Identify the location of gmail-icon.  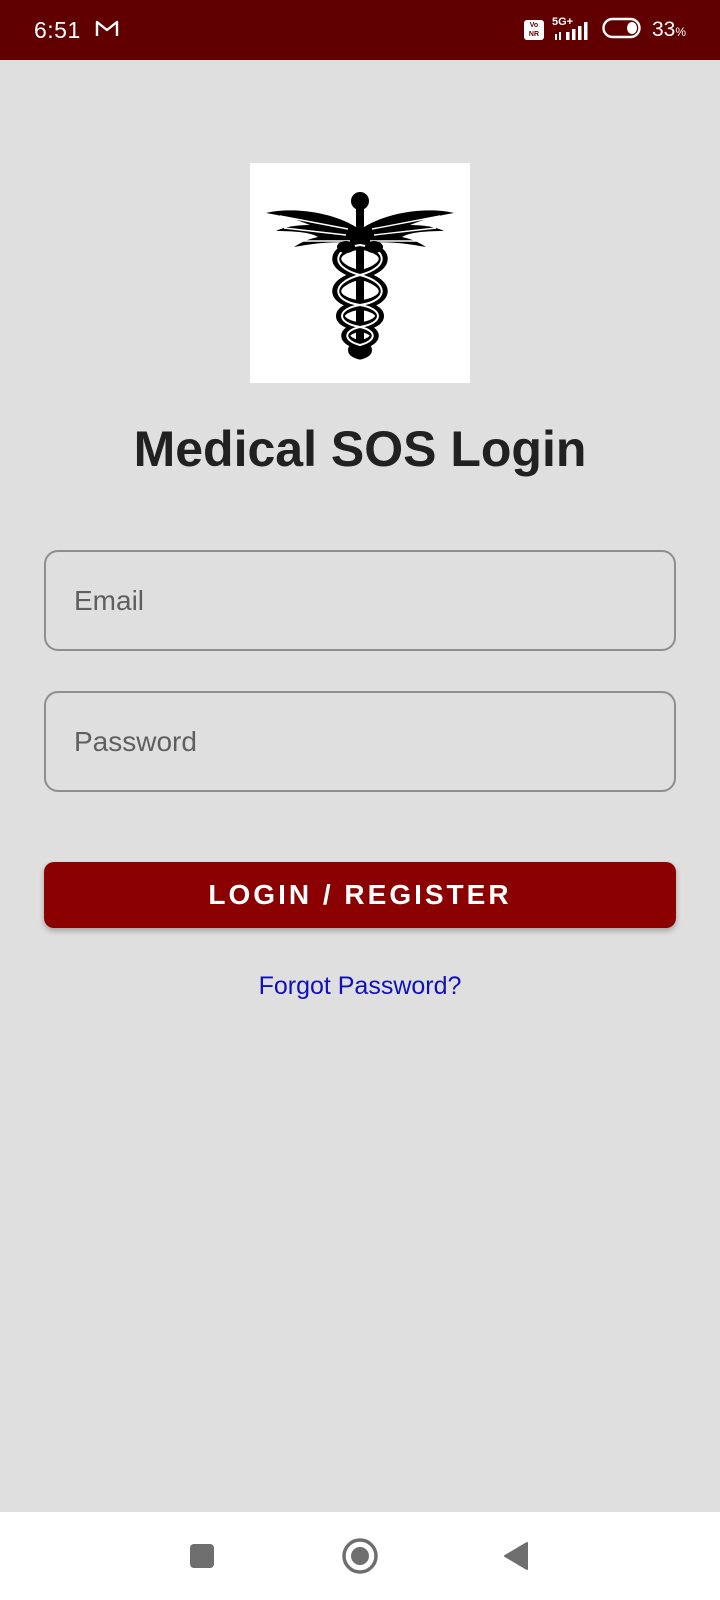
(107, 30).